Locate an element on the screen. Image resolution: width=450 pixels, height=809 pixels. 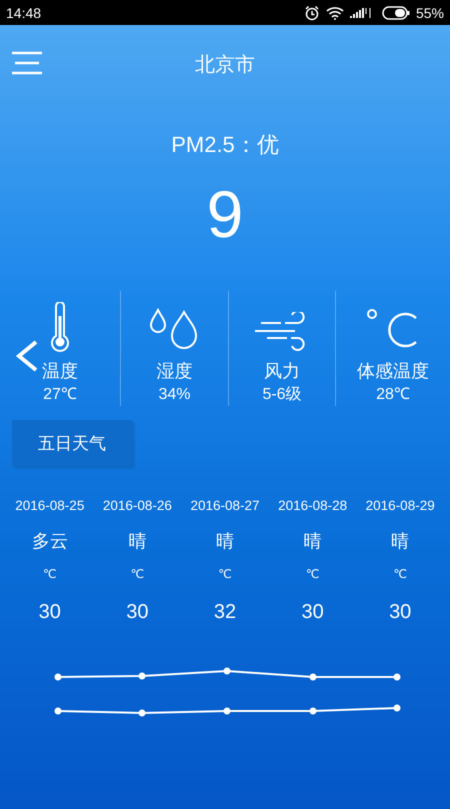
metric-value: 27℃ is located at coordinates (60, 395).